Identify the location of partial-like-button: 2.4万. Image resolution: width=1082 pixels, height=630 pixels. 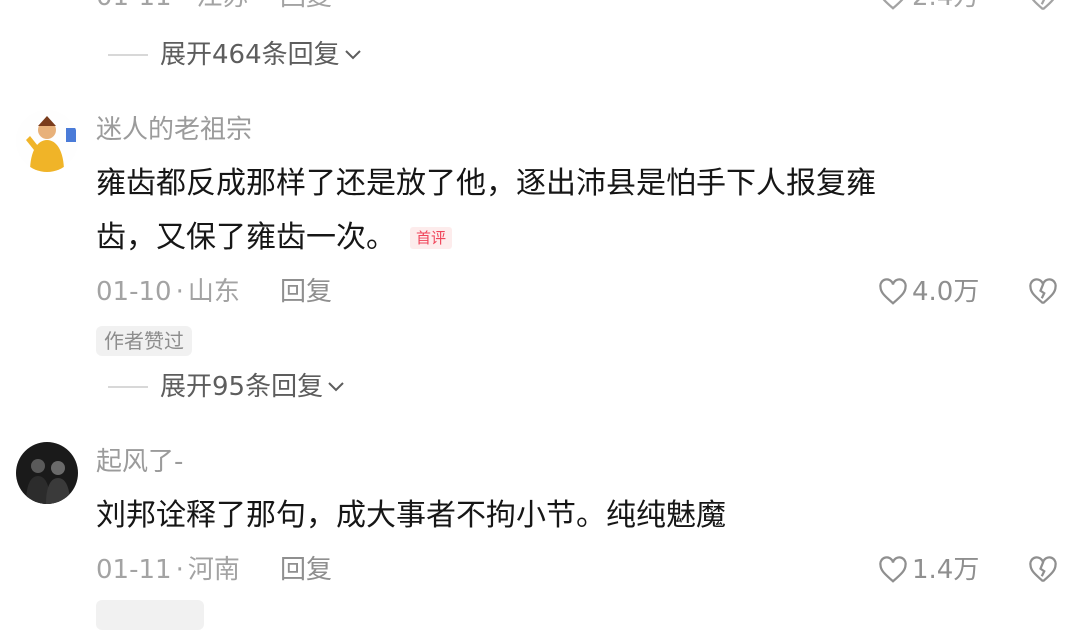
(928, 6).